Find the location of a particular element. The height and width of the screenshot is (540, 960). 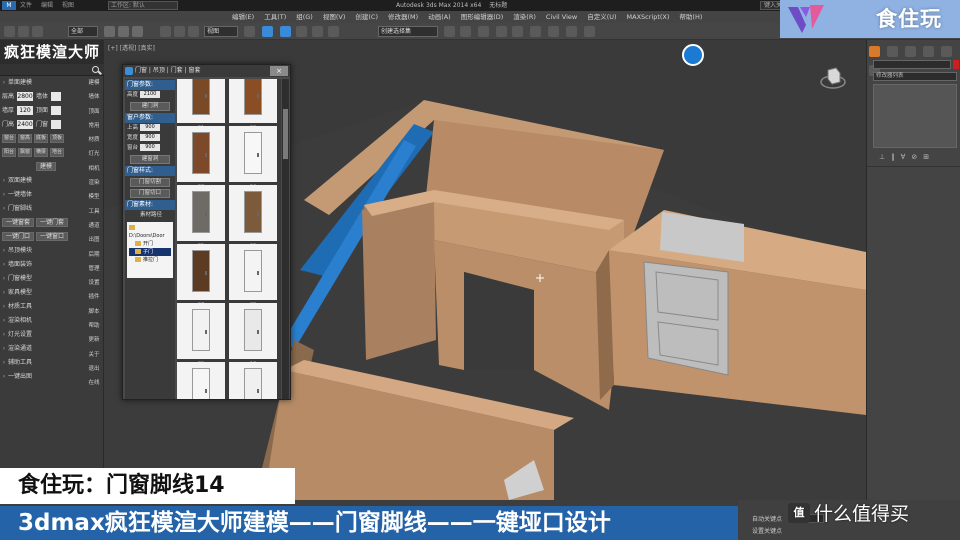

door-thumbnail: 09 is located at coordinates (201, 335).